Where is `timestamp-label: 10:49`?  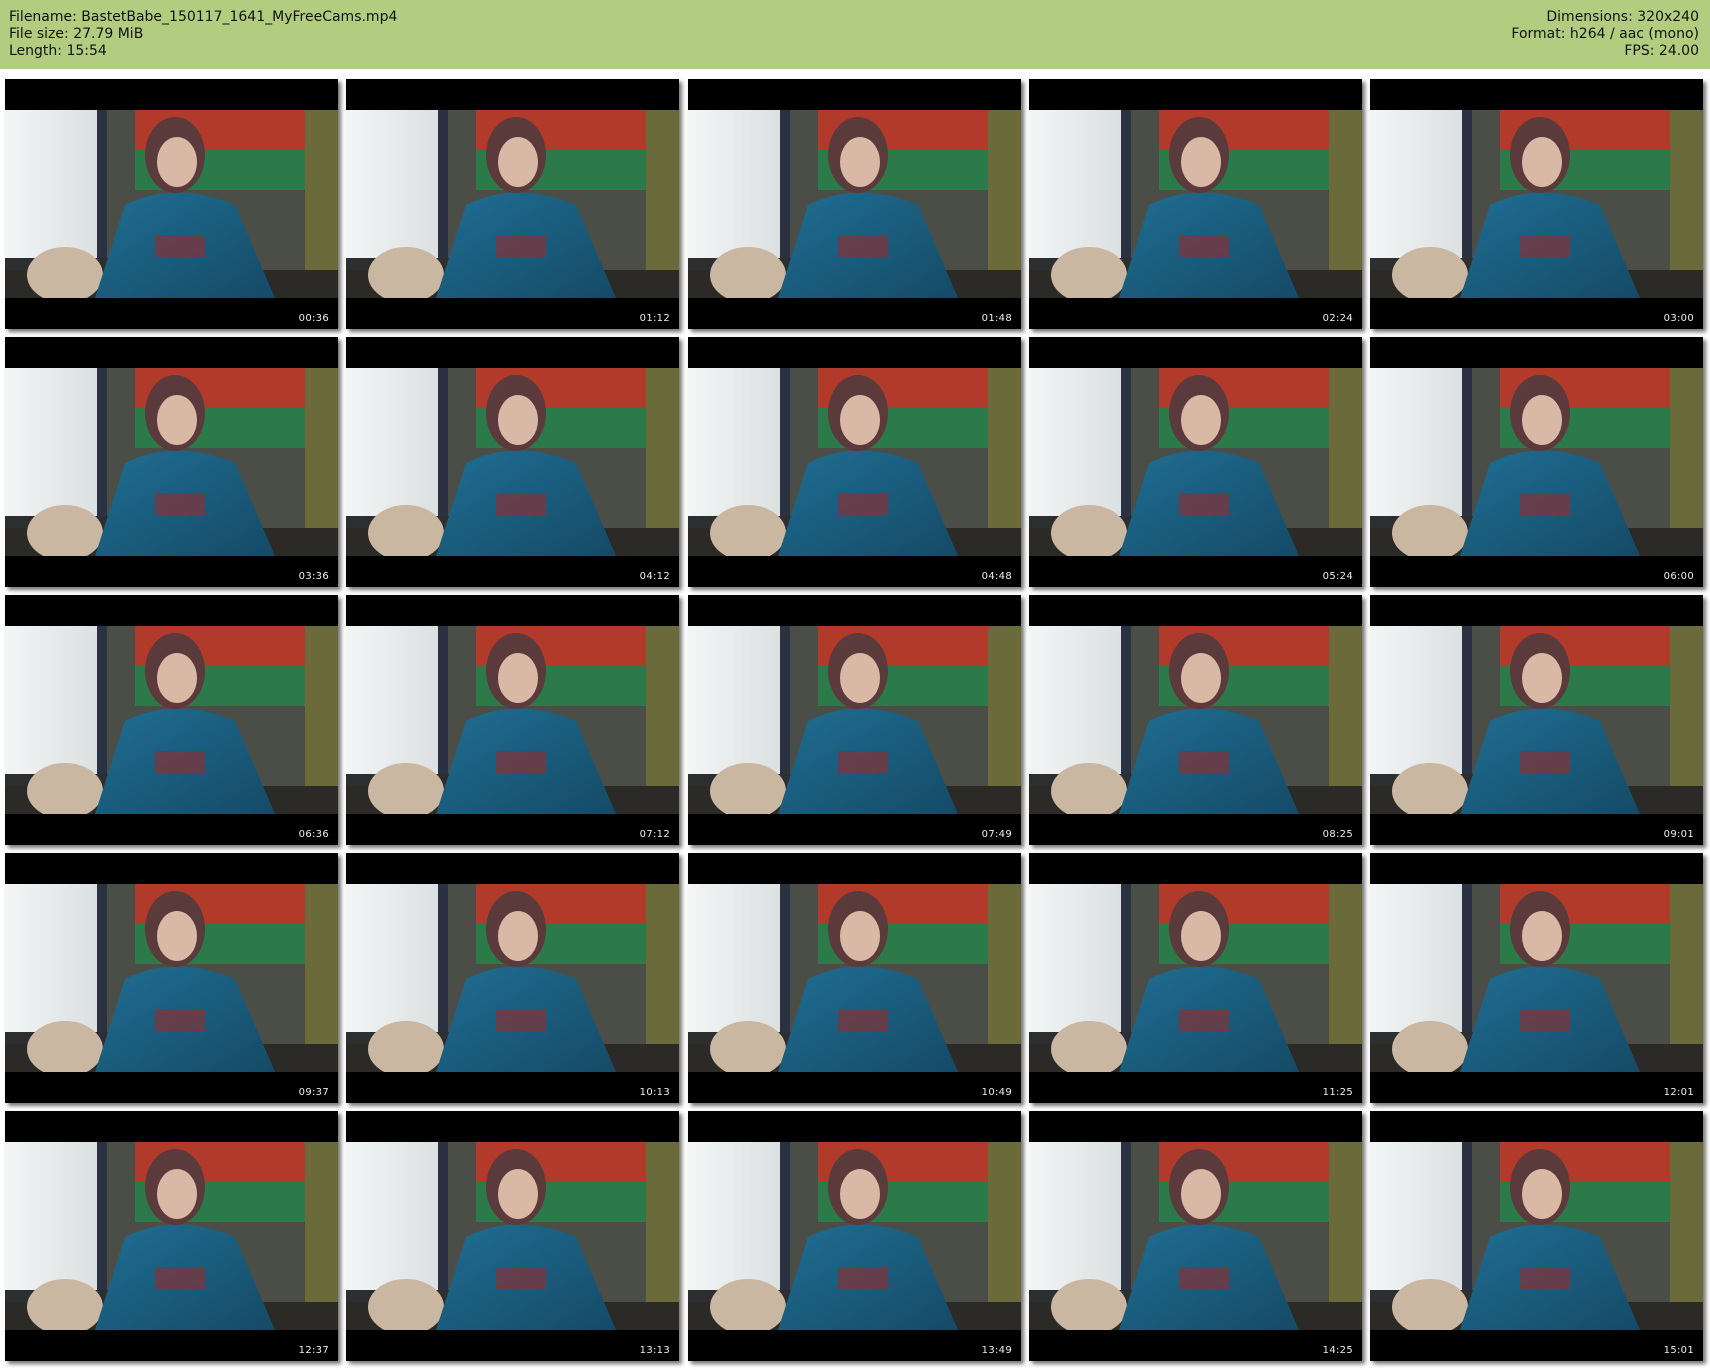 timestamp-label: 10:49 is located at coordinates (996, 1092).